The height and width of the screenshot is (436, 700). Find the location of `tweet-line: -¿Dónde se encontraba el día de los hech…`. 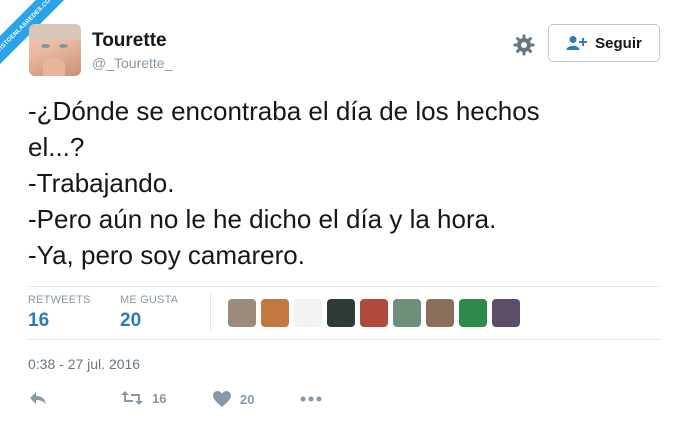

tweet-line: -¿Dónde se encontraba el día de los hech… is located at coordinates (284, 111).